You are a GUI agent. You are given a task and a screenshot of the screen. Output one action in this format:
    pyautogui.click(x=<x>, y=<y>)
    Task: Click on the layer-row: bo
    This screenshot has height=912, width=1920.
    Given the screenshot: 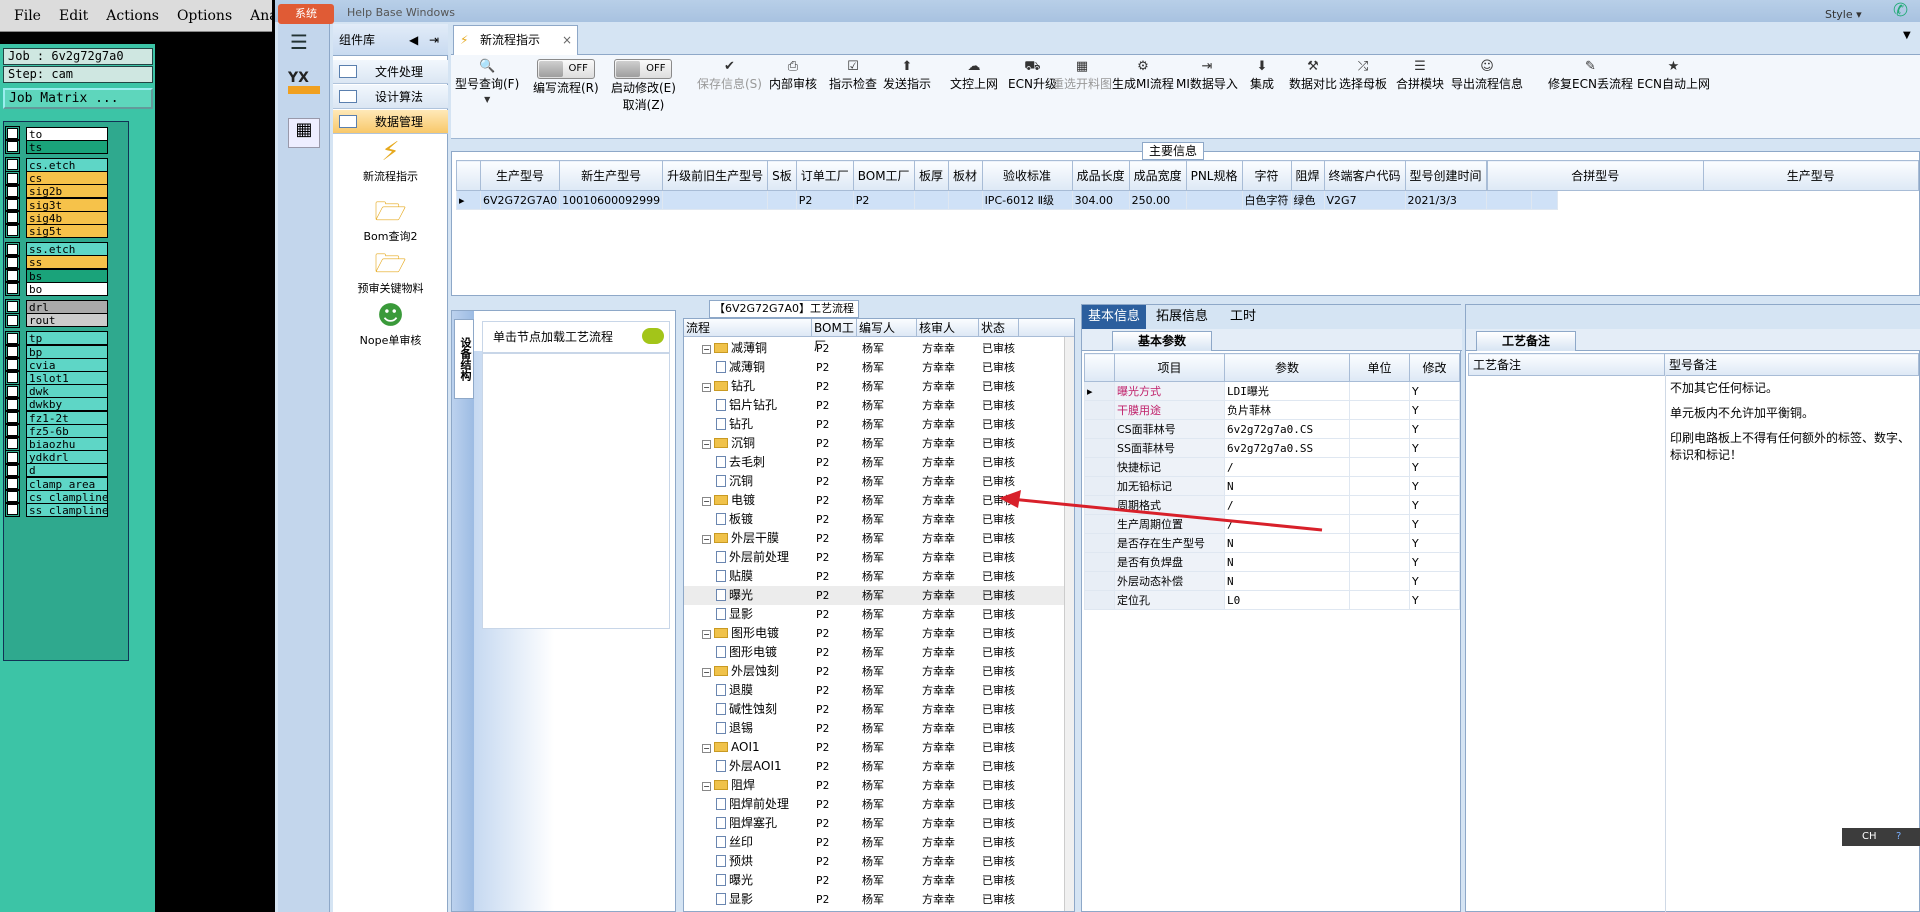 What is the action you would take?
    pyautogui.click(x=66, y=289)
    